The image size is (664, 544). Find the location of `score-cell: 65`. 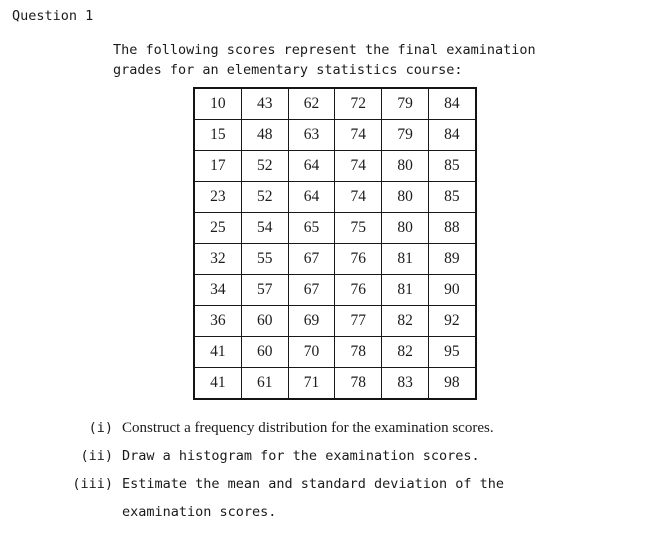

score-cell: 65 is located at coordinates (311, 228).